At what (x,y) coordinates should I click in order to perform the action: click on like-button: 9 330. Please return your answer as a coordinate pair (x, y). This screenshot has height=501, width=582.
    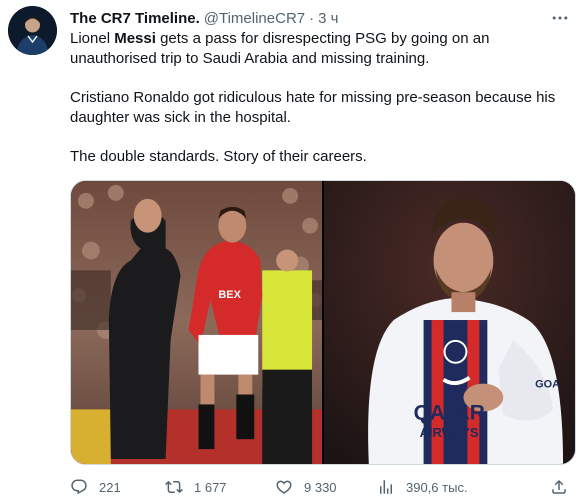
    Looking at the image, I should click on (326, 487).